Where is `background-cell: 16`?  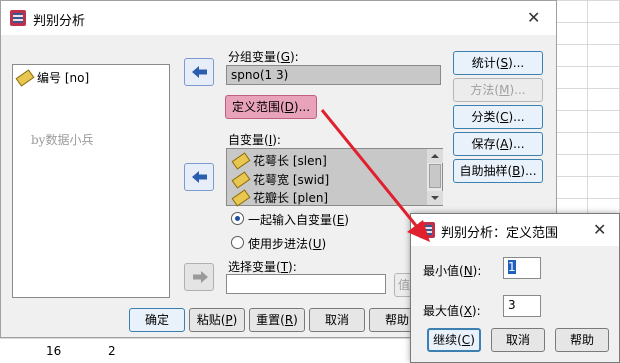 background-cell: 16 is located at coordinates (54, 351).